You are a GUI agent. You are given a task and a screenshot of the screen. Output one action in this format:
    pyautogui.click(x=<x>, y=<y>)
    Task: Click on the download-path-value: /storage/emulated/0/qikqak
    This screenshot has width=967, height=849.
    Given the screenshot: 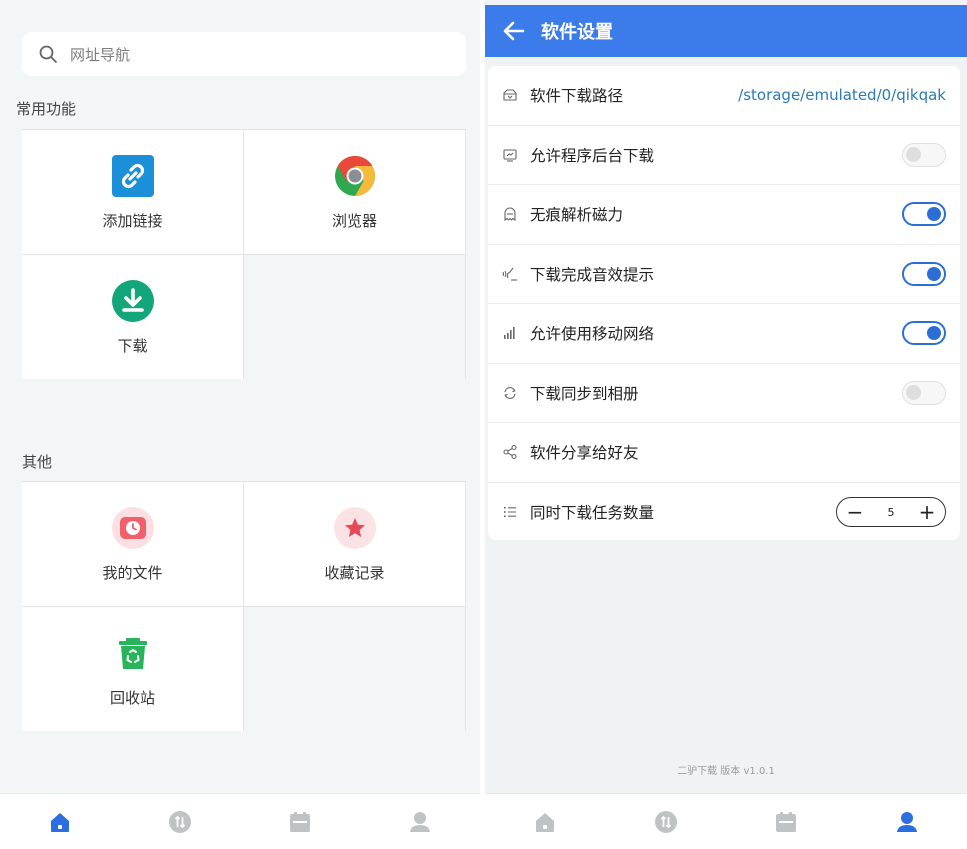 What is the action you would take?
    pyautogui.click(x=842, y=95)
    